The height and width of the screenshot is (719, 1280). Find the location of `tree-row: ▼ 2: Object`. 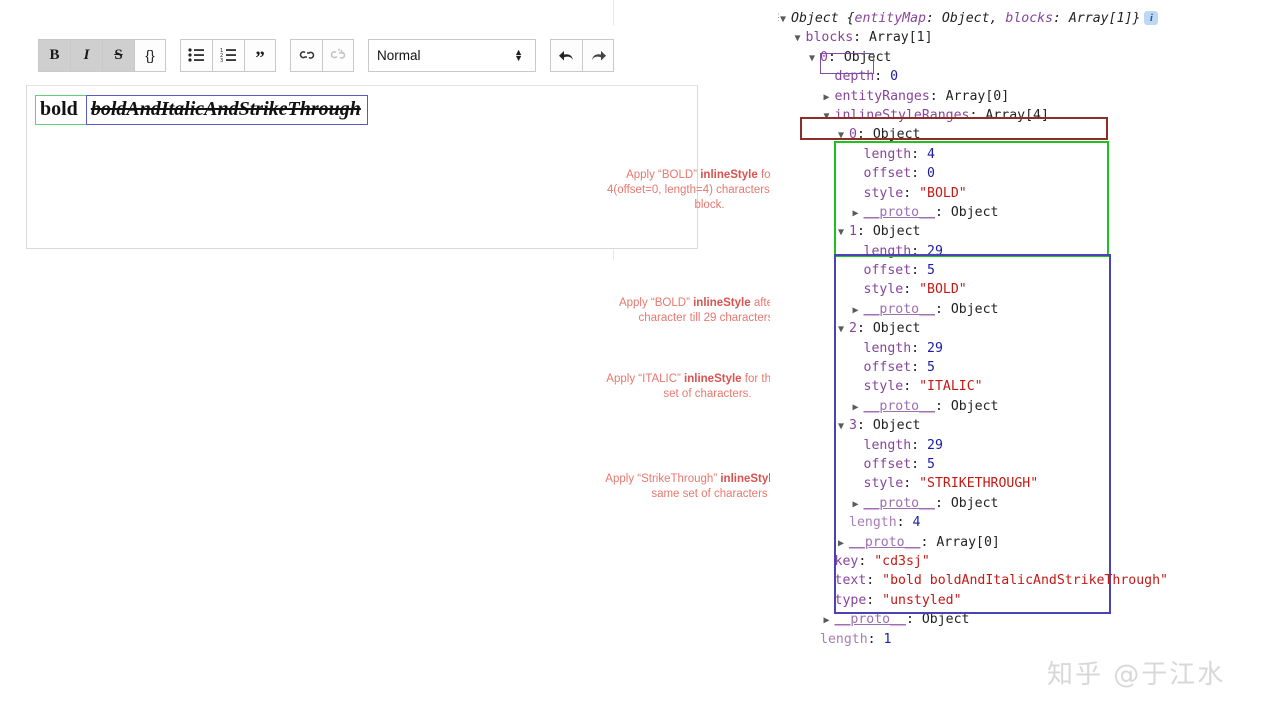

tree-row: ▼ 2: Object is located at coordinates (1025, 328).